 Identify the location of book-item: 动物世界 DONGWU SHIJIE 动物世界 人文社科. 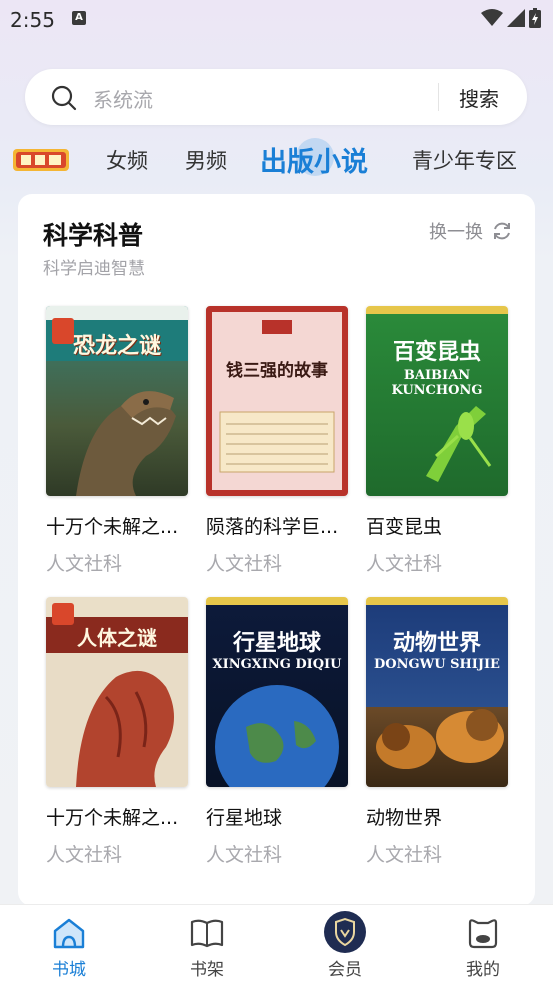
(437, 732).